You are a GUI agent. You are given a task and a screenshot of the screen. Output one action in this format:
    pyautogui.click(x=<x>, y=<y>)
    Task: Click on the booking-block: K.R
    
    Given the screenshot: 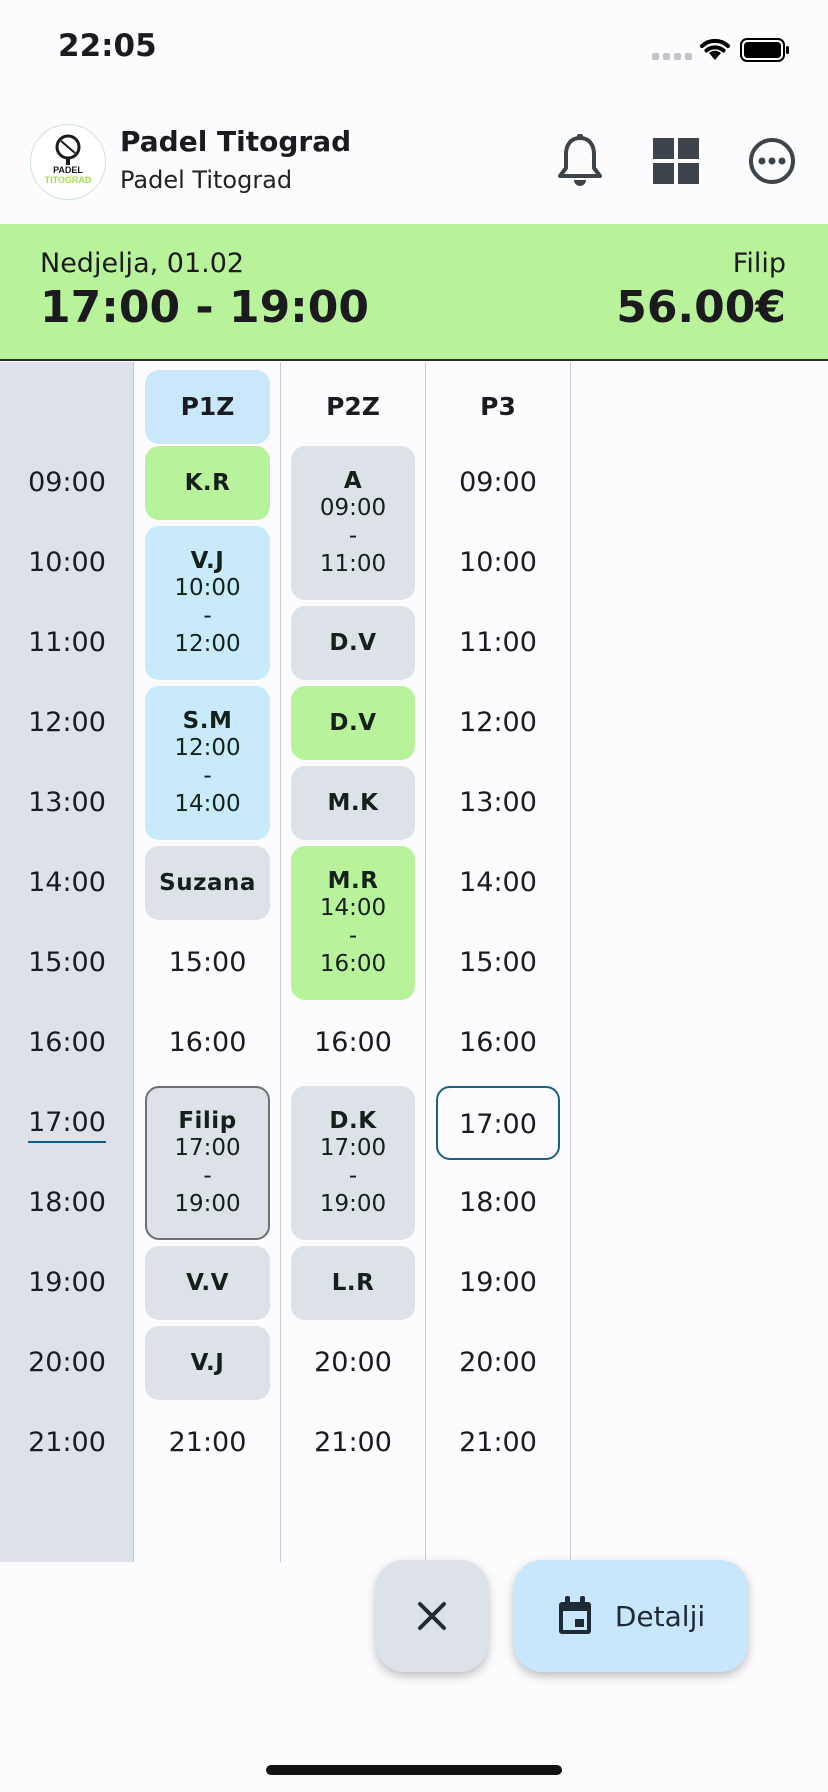 What is the action you would take?
    pyautogui.click(x=207, y=483)
    